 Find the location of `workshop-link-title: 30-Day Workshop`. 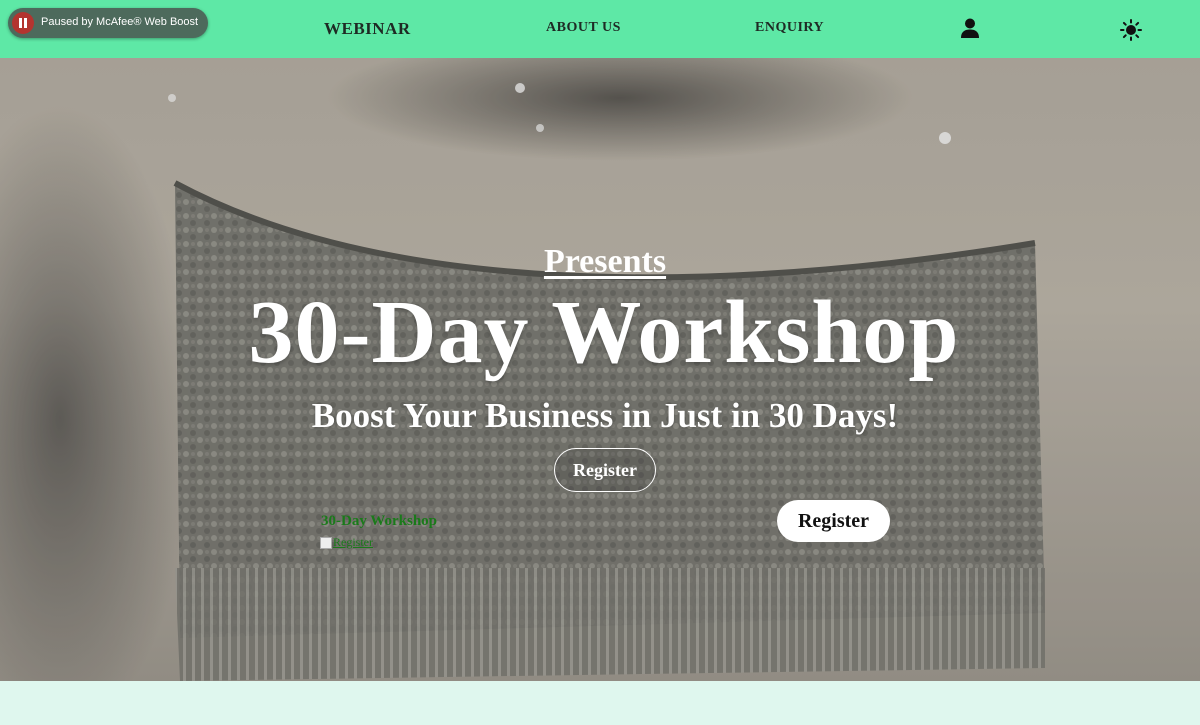

workshop-link-title: 30-Day Workshop is located at coordinates (379, 521).